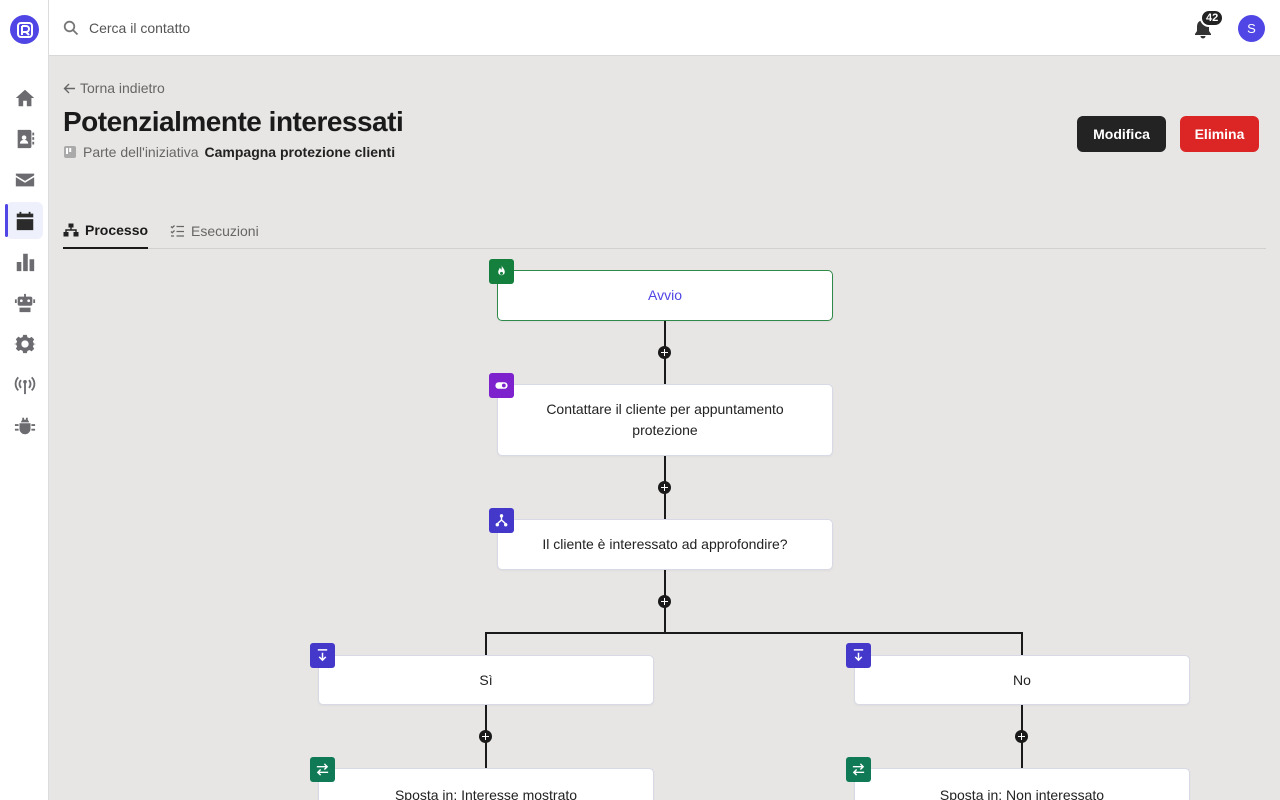  What do you see at coordinates (1251, 28) in the screenshot?
I see `avatar: S` at bounding box center [1251, 28].